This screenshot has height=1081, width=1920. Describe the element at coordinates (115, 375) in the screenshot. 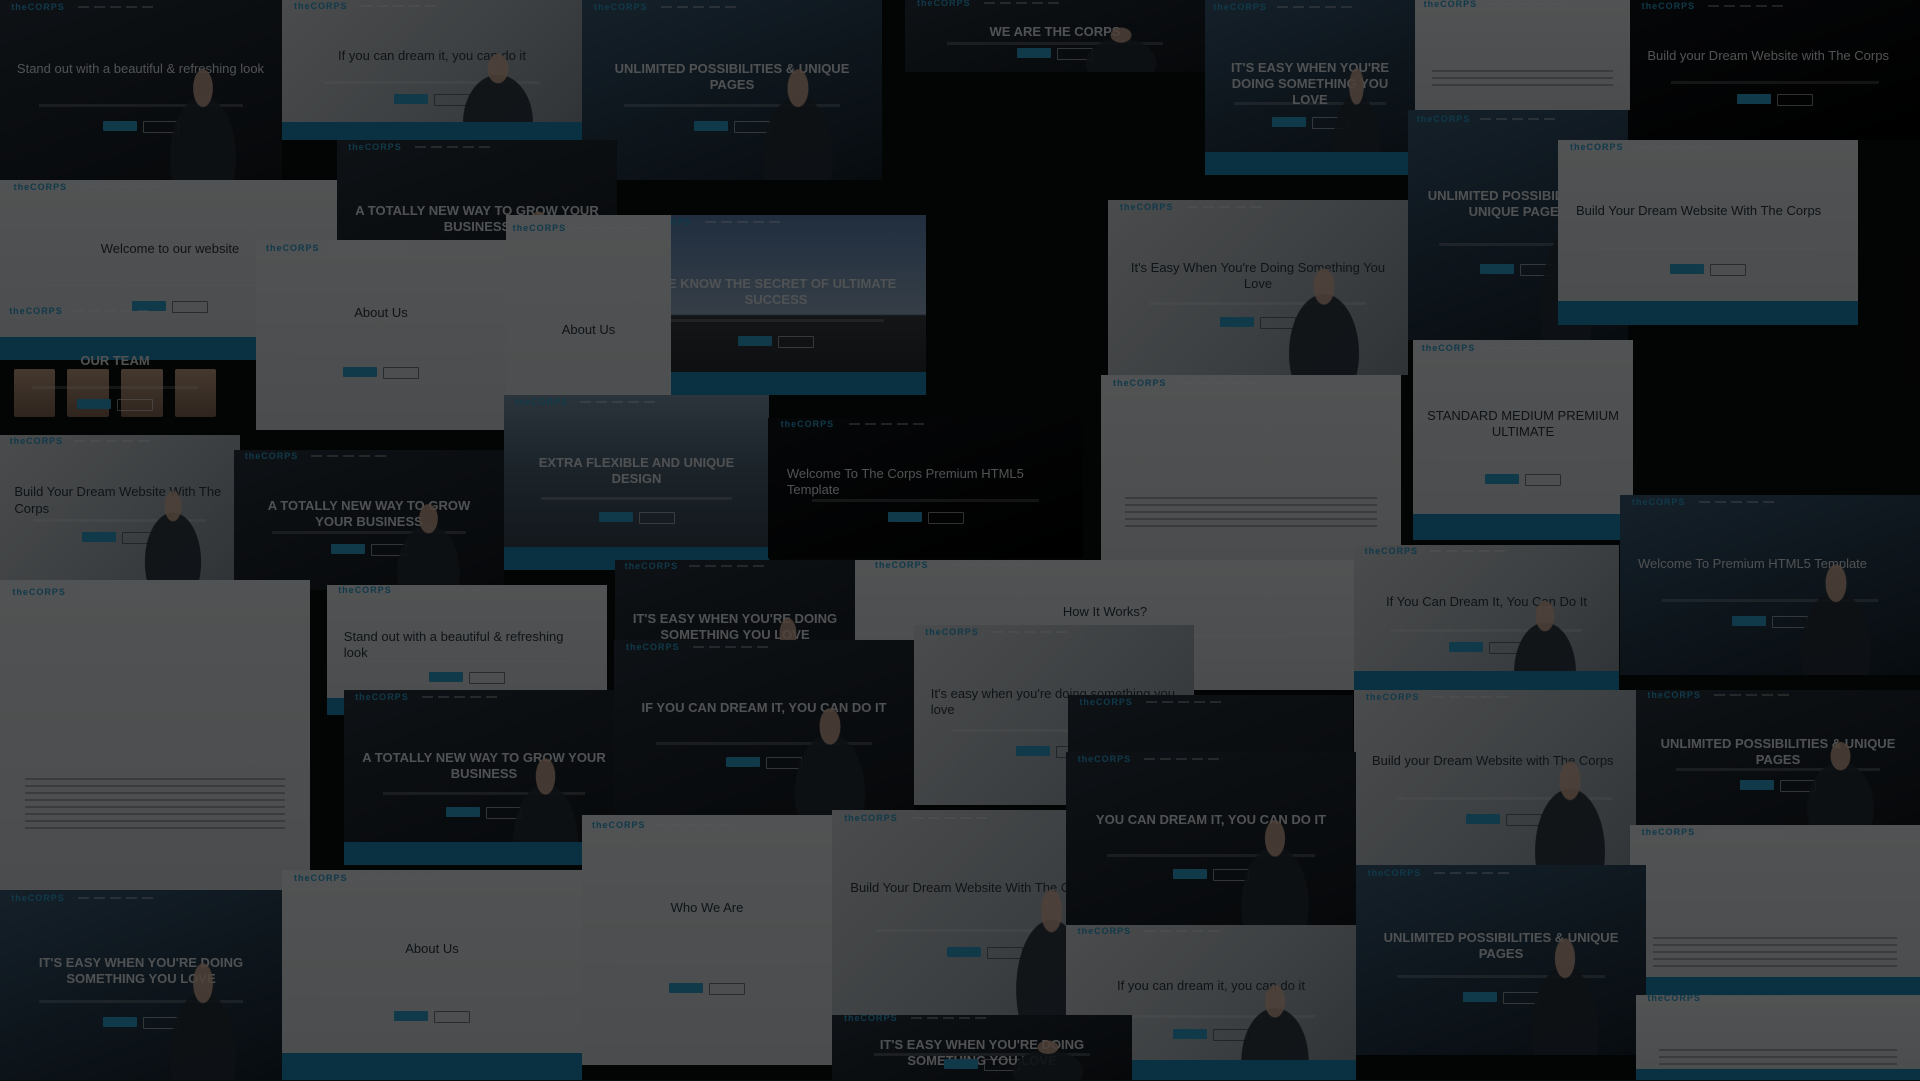

I see `template-preview-tile: theCORPSOur Team` at that location.